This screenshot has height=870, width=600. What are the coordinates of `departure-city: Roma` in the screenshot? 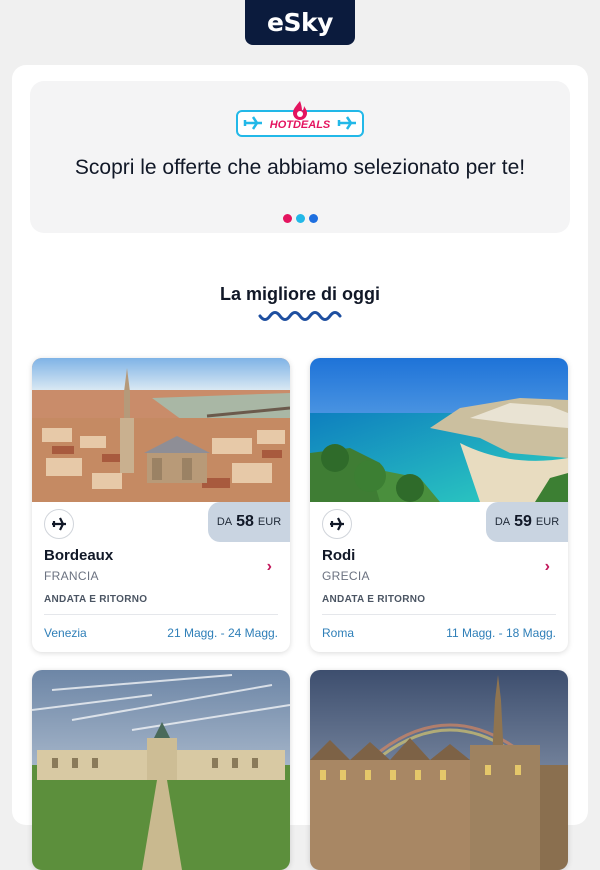 It's located at (338, 633).